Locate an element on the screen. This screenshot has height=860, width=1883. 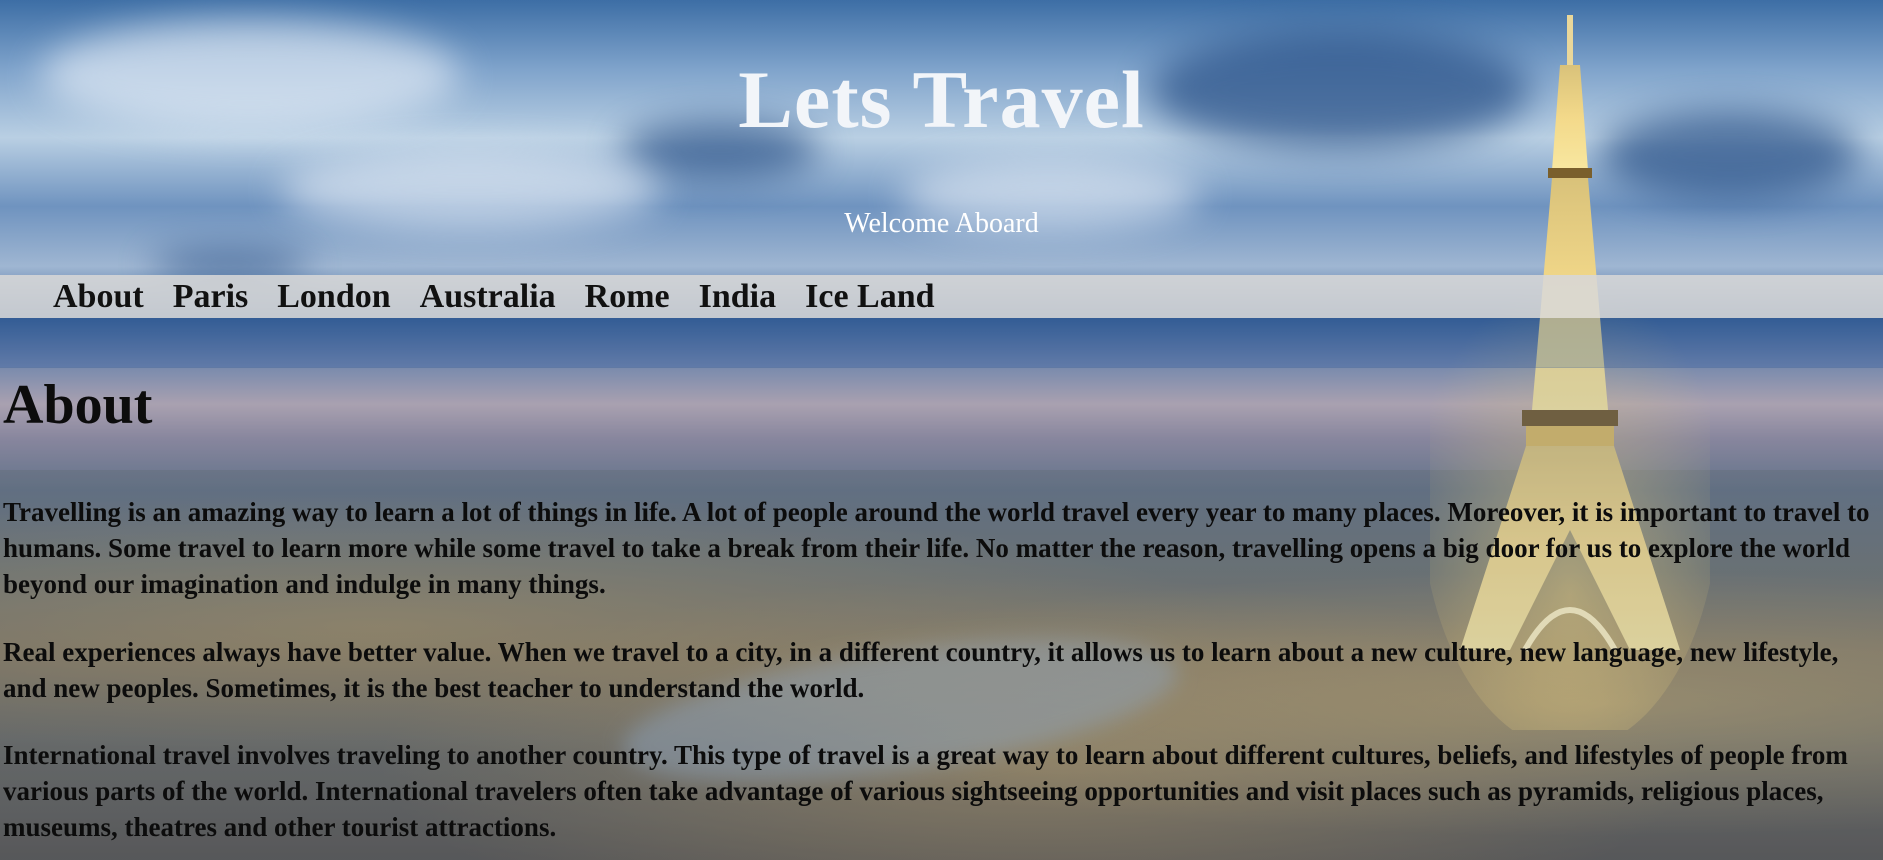
site-title: Lets Travel is located at coordinates (941, 99).